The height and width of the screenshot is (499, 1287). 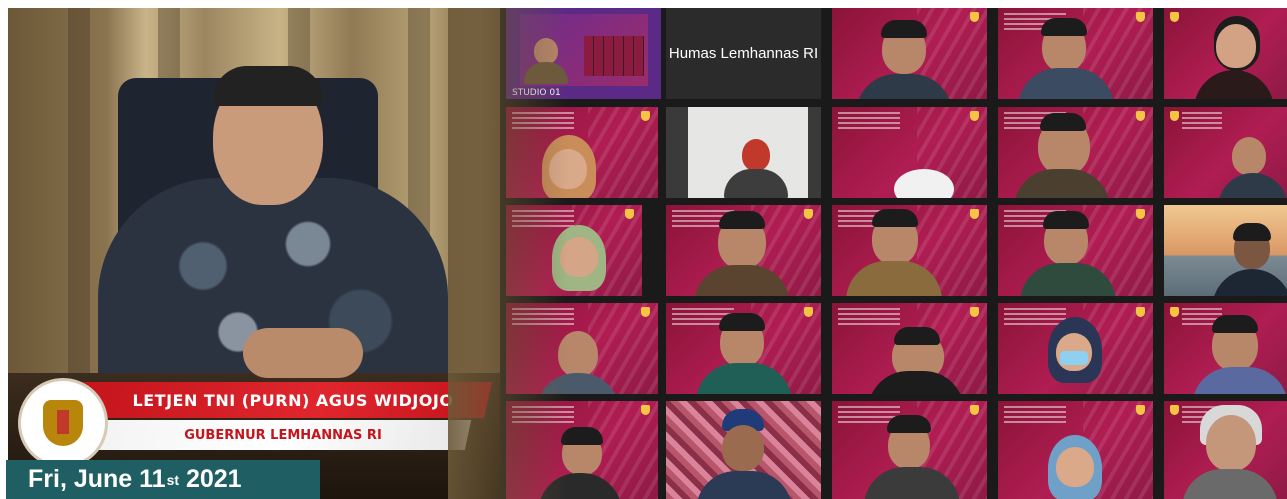 I want to click on studio-label: STUDIO 01, so click(x=536, y=93).